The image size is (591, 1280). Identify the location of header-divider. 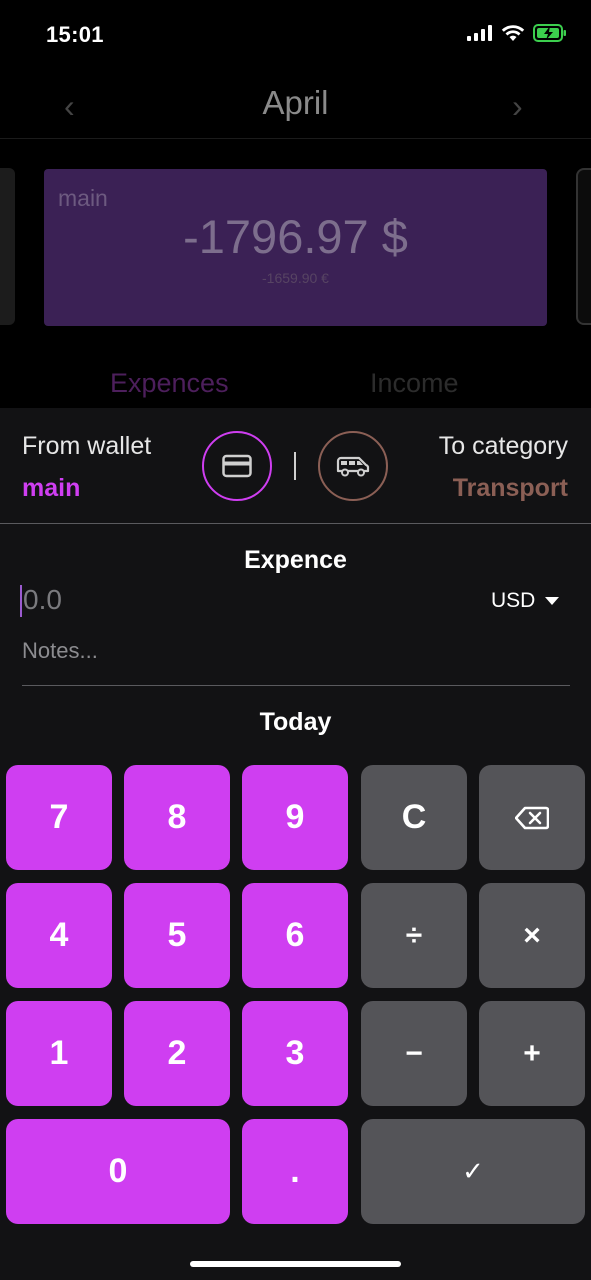
(295, 138).